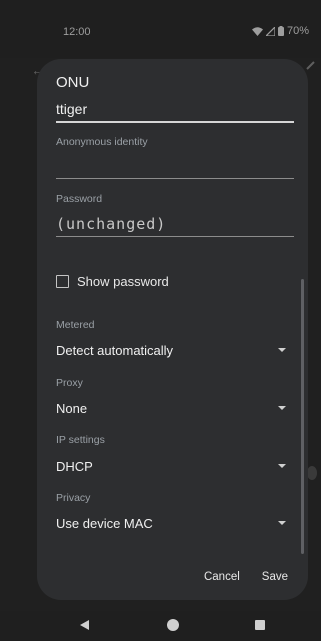  Describe the element at coordinates (173, 625) in the screenshot. I see `nav-home-icon` at that location.